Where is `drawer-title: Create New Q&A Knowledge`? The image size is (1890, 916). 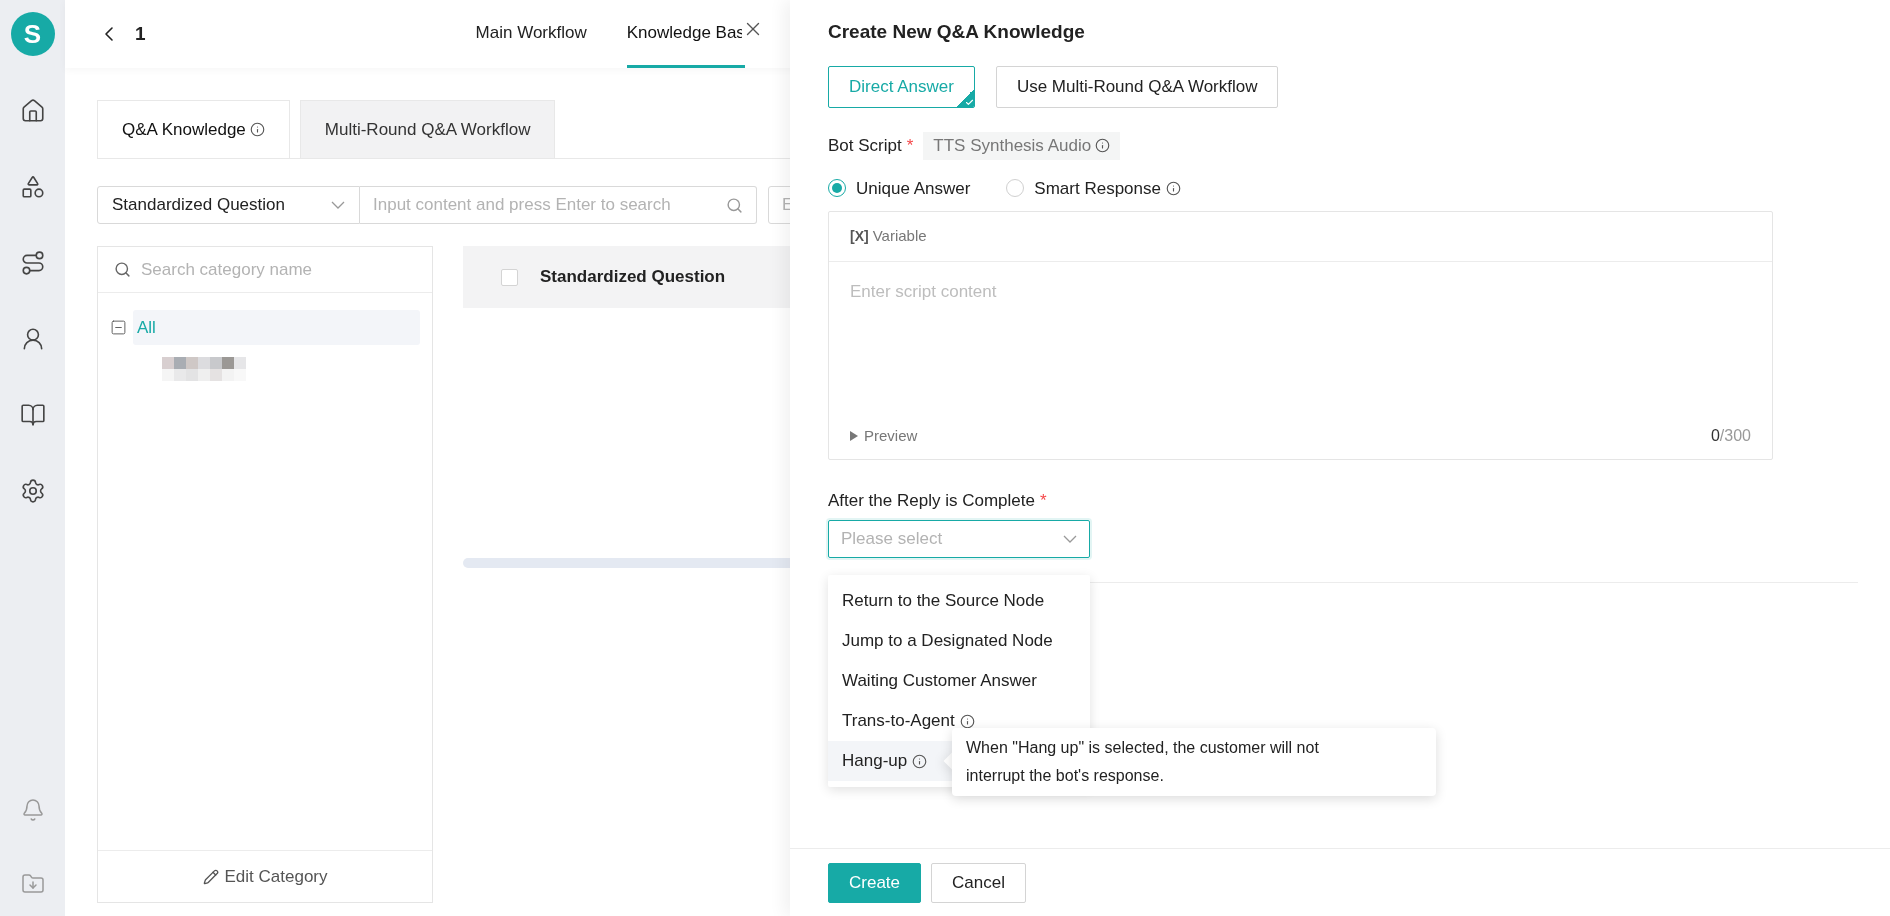 drawer-title: Create New Q&A Knowledge is located at coordinates (957, 32).